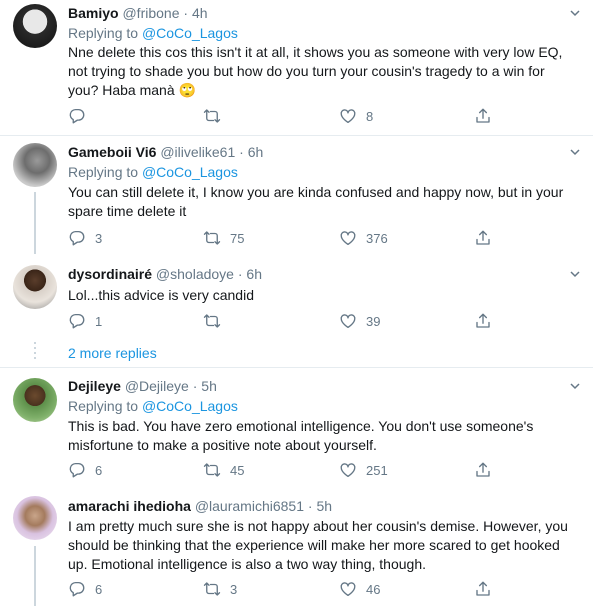  I want to click on tweet-actions: 6 45 251, so click(288, 470).